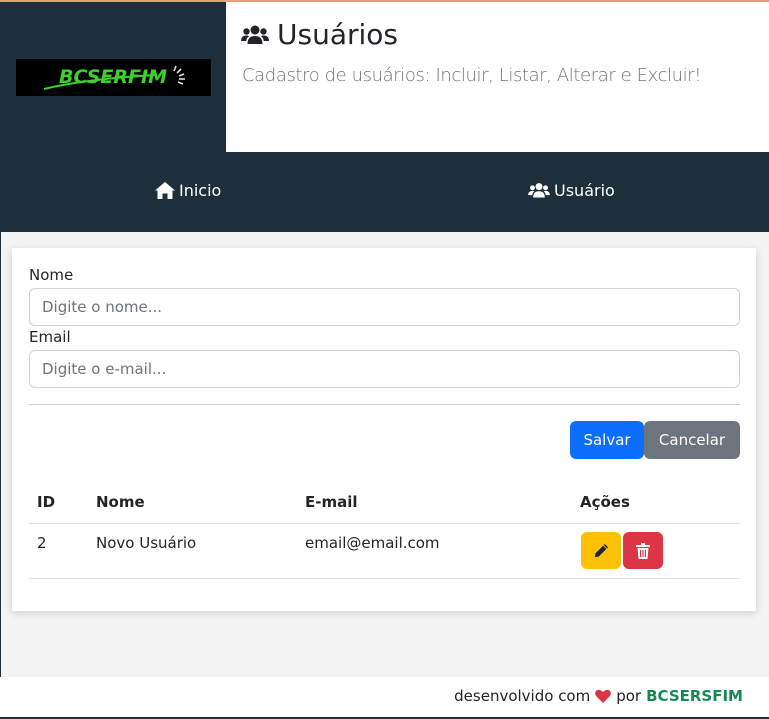 The image size is (769, 719). What do you see at coordinates (384, 578) in the screenshot?
I see `row-divider` at bounding box center [384, 578].